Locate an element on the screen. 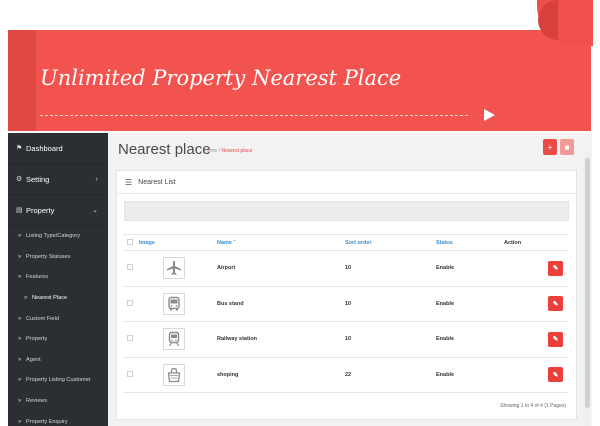 The image size is (600, 426). breadcrumb-current: Nearest place is located at coordinates (237, 151).